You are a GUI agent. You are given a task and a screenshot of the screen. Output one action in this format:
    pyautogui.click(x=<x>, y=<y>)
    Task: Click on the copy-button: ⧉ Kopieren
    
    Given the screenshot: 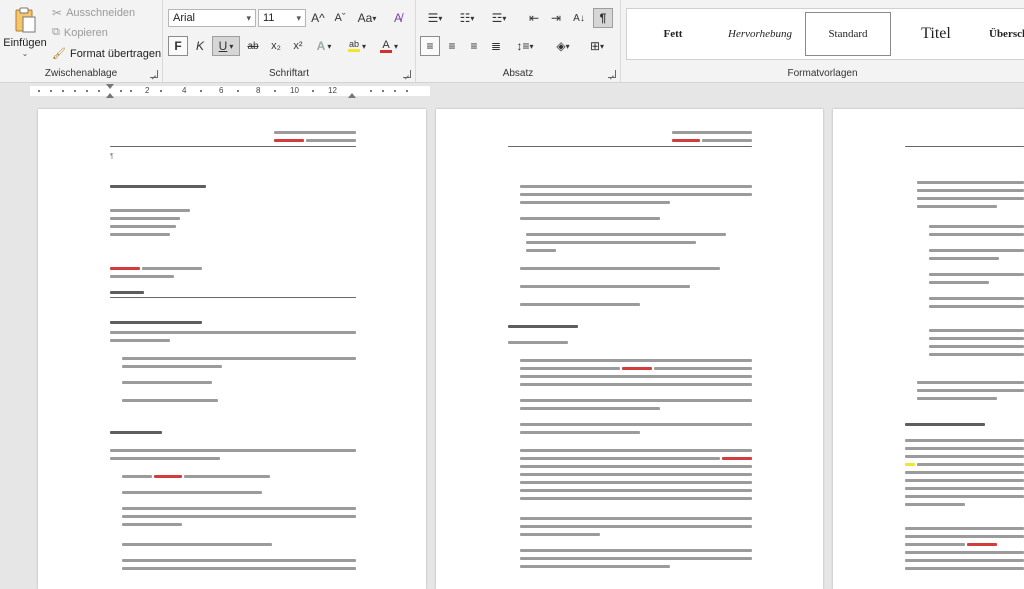 What is the action you would take?
    pyautogui.click(x=80, y=32)
    